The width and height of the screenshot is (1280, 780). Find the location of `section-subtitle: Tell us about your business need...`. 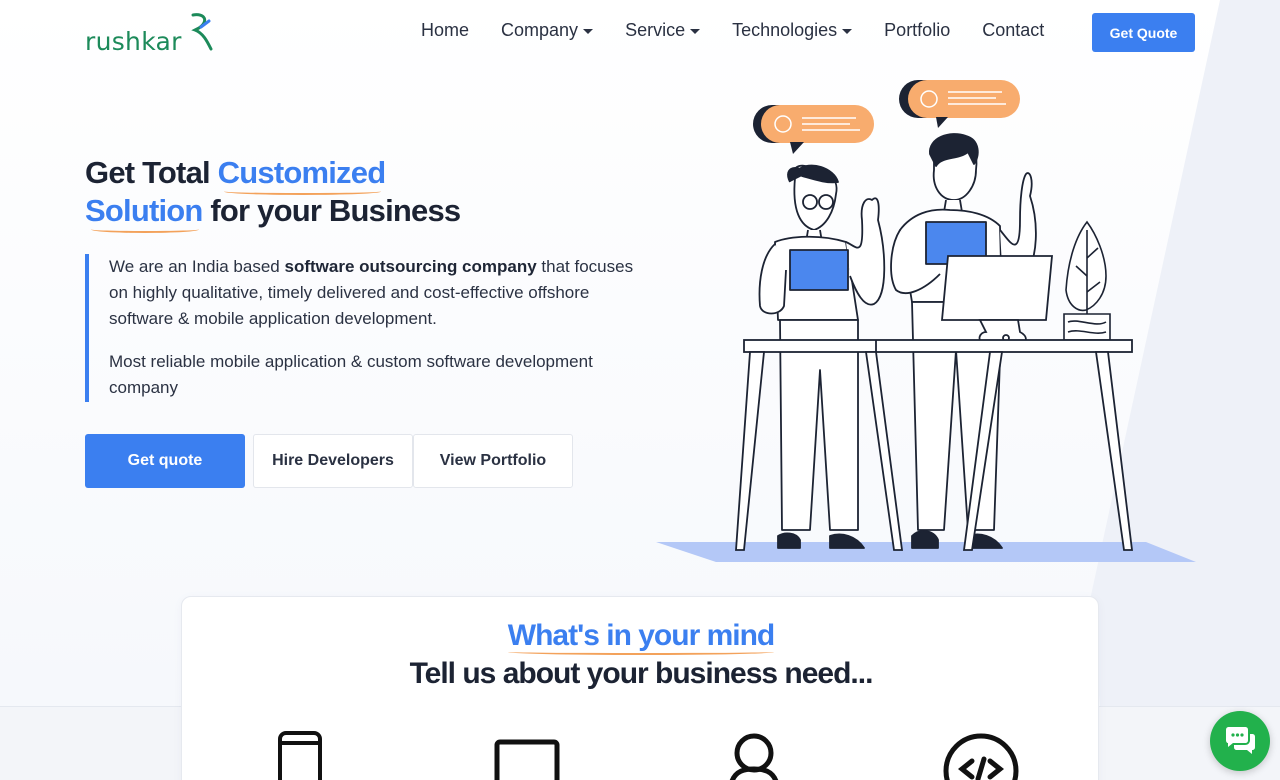

section-subtitle: Tell us about your business need... is located at coordinates (641, 673).